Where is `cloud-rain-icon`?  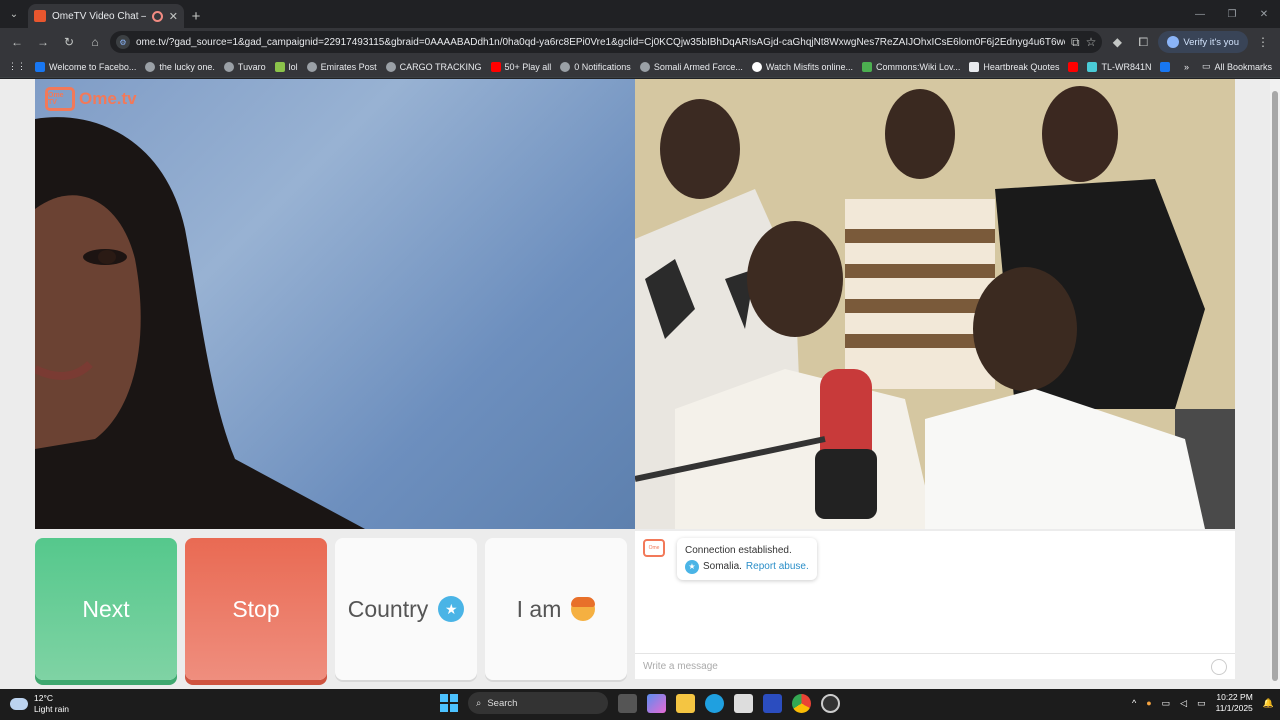 cloud-rain-icon is located at coordinates (19, 704).